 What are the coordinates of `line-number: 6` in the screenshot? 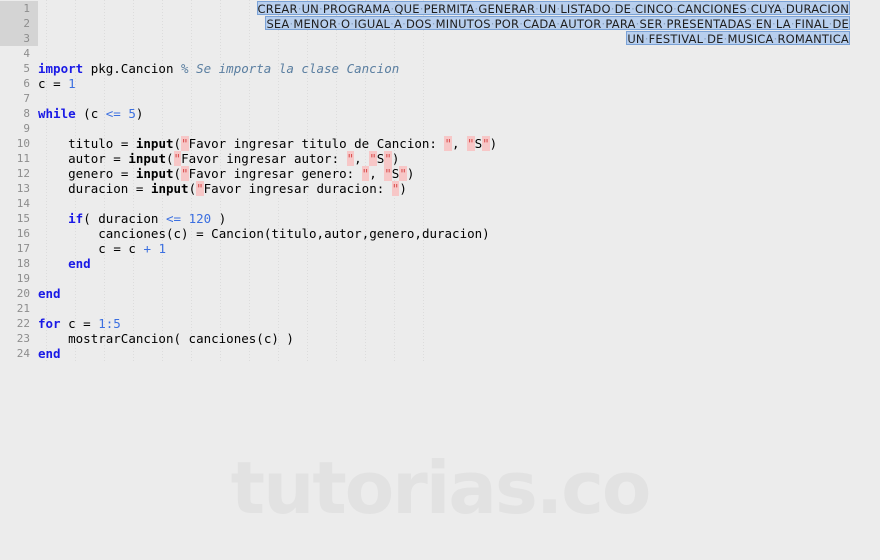 It's located at (19, 83).